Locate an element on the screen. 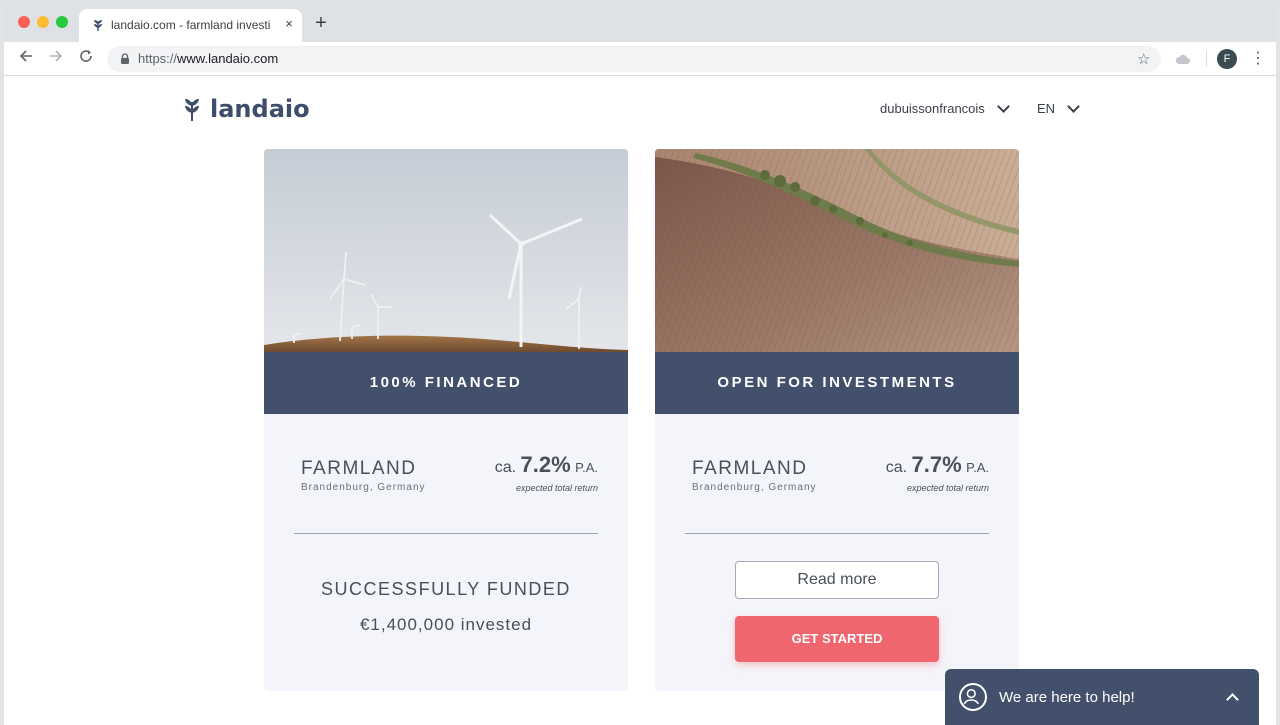  minimize-window-button is located at coordinates (43, 22).